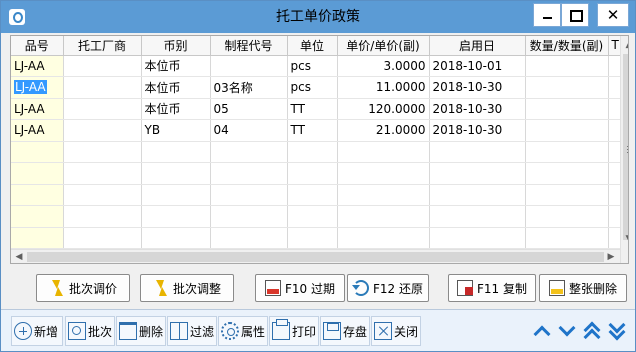 The height and width of the screenshot is (352, 636). What do you see at coordinates (312, 46) in the screenshot?
I see `col-header-unit: 单位` at bounding box center [312, 46].